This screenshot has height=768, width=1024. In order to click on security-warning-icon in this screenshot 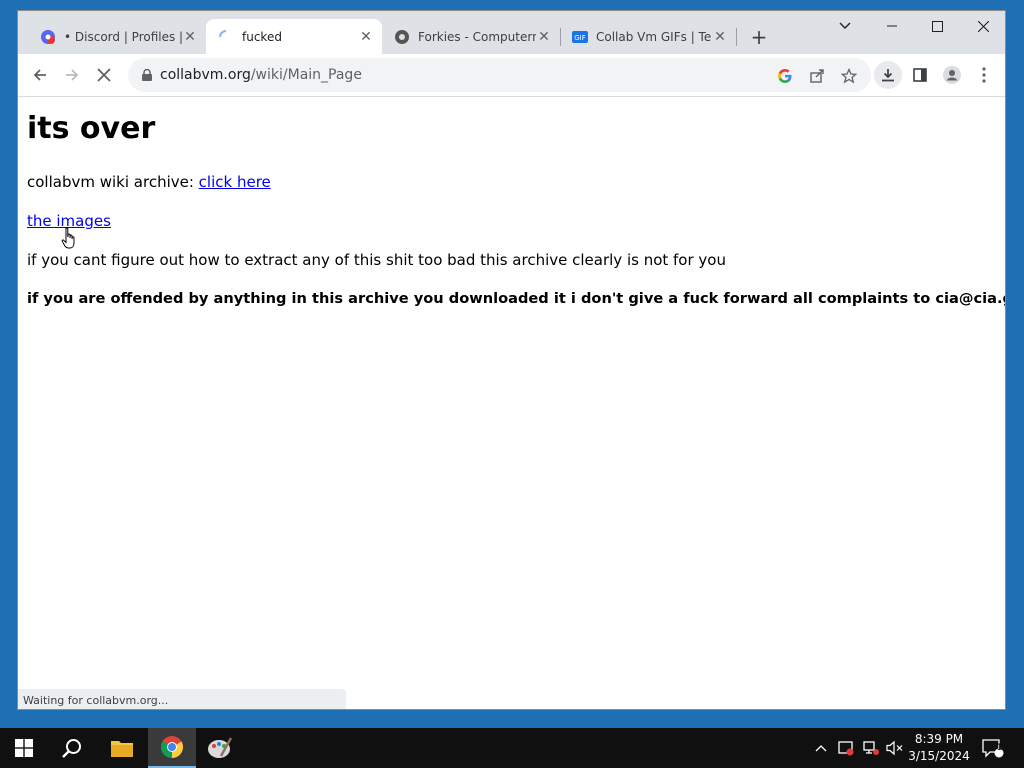, I will do `click(846, 748)`.